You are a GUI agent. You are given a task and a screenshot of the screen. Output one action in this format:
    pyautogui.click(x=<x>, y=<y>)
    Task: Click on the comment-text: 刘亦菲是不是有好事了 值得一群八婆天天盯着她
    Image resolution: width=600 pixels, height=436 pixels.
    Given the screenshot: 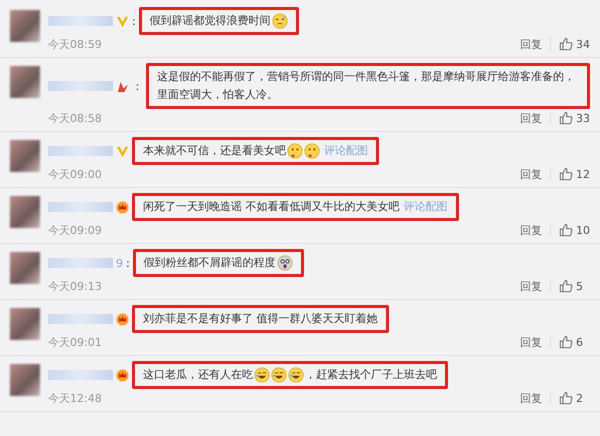 What is the action you would take?
    pyautogui.click(x=260, y=319)
    